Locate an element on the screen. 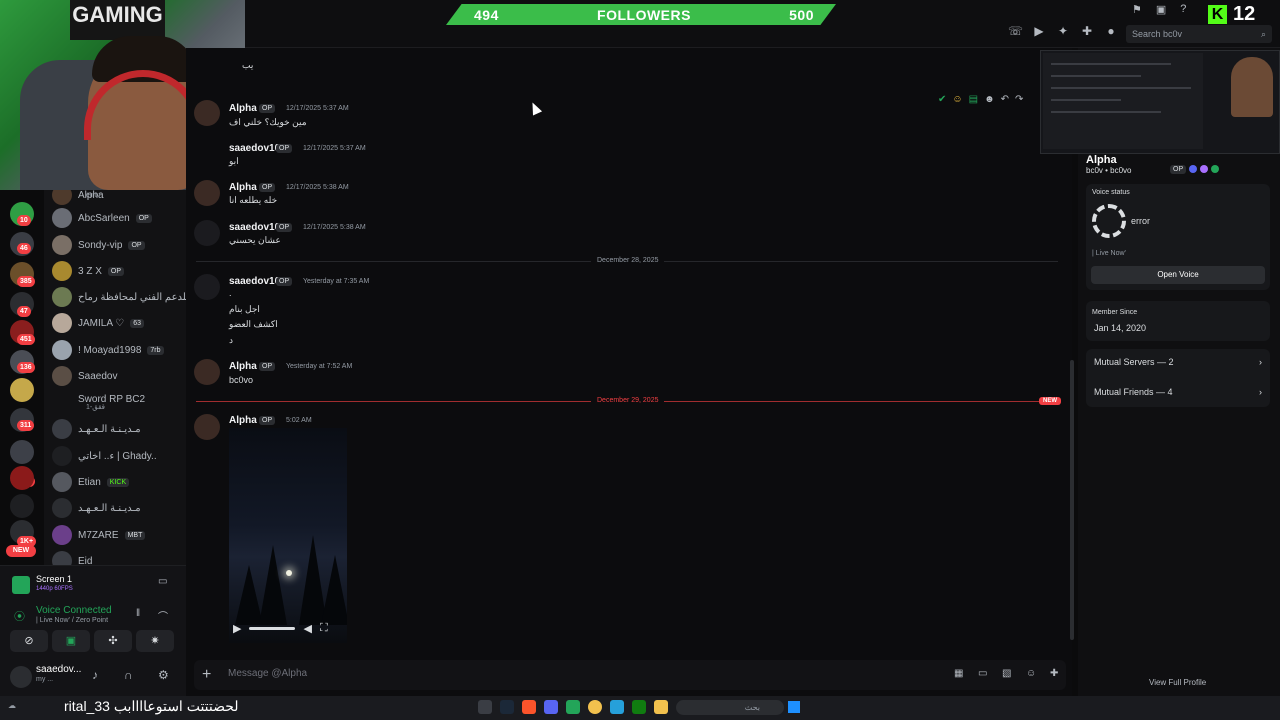 The width and height of the screenshot is (1280, 720). xbox-icon is located at coordinates (639, 707).